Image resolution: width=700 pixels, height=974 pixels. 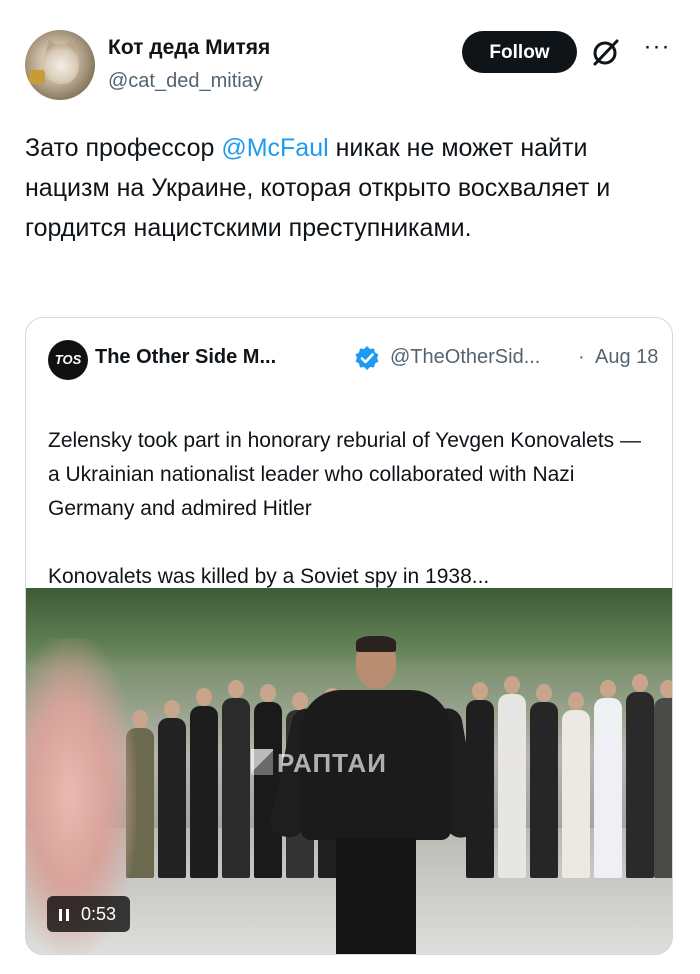 I want to click on video-main-figure, so click(x=375, y=795).